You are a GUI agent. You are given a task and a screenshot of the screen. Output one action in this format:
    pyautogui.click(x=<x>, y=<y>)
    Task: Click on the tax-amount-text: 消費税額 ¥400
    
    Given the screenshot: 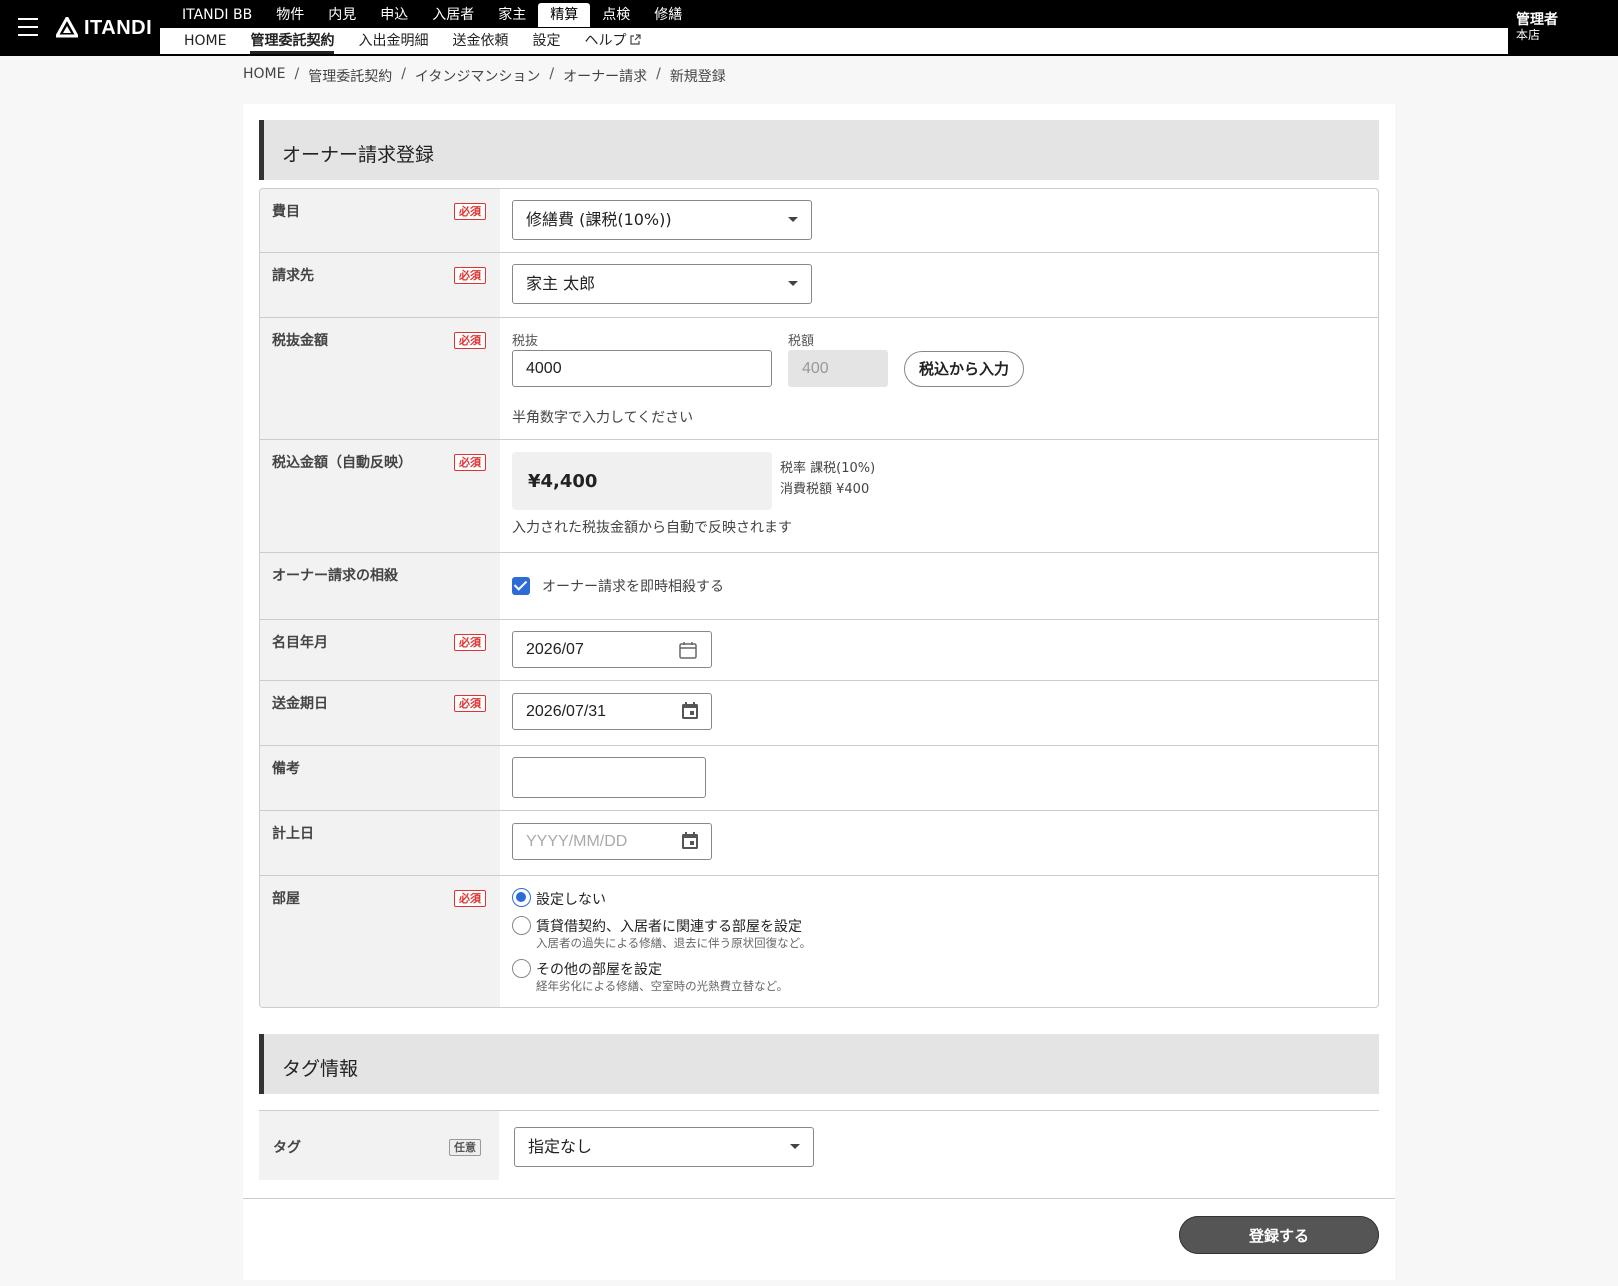 What is the action you would take?
    pyautogui.click(x=825, y=489)
    